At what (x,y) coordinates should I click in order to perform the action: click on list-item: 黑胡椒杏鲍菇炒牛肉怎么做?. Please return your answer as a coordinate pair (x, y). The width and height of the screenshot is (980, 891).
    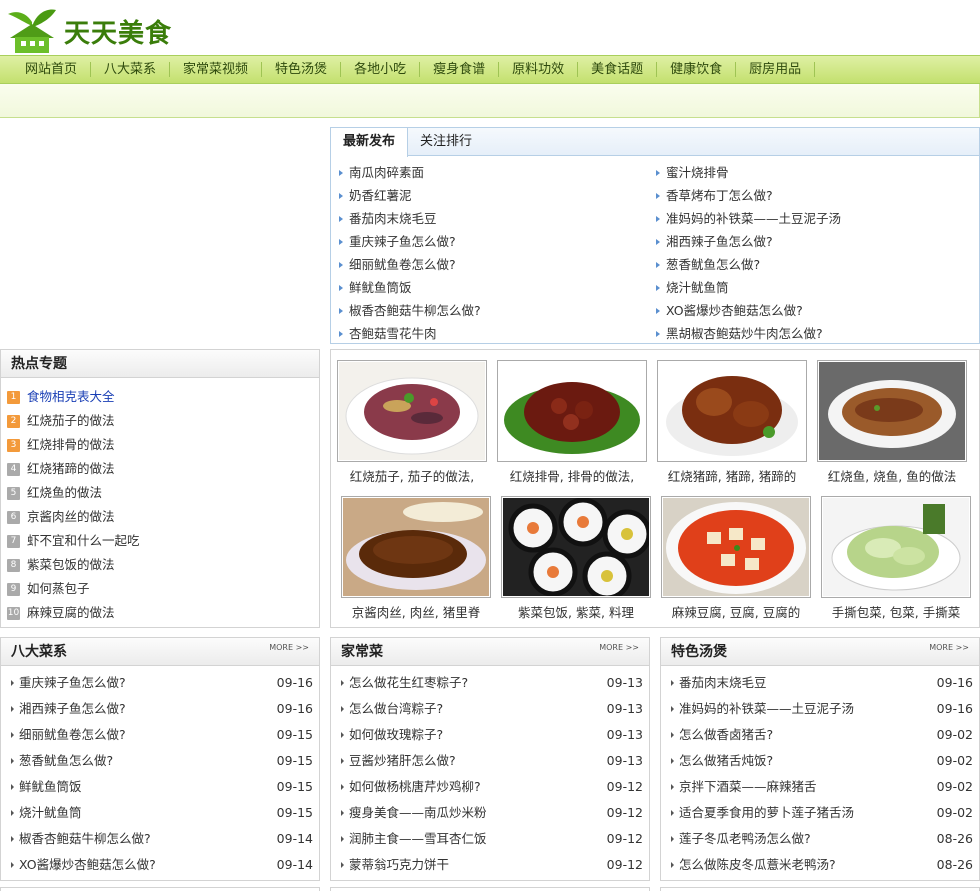
    Looking at the image, I should click on (812, 333).